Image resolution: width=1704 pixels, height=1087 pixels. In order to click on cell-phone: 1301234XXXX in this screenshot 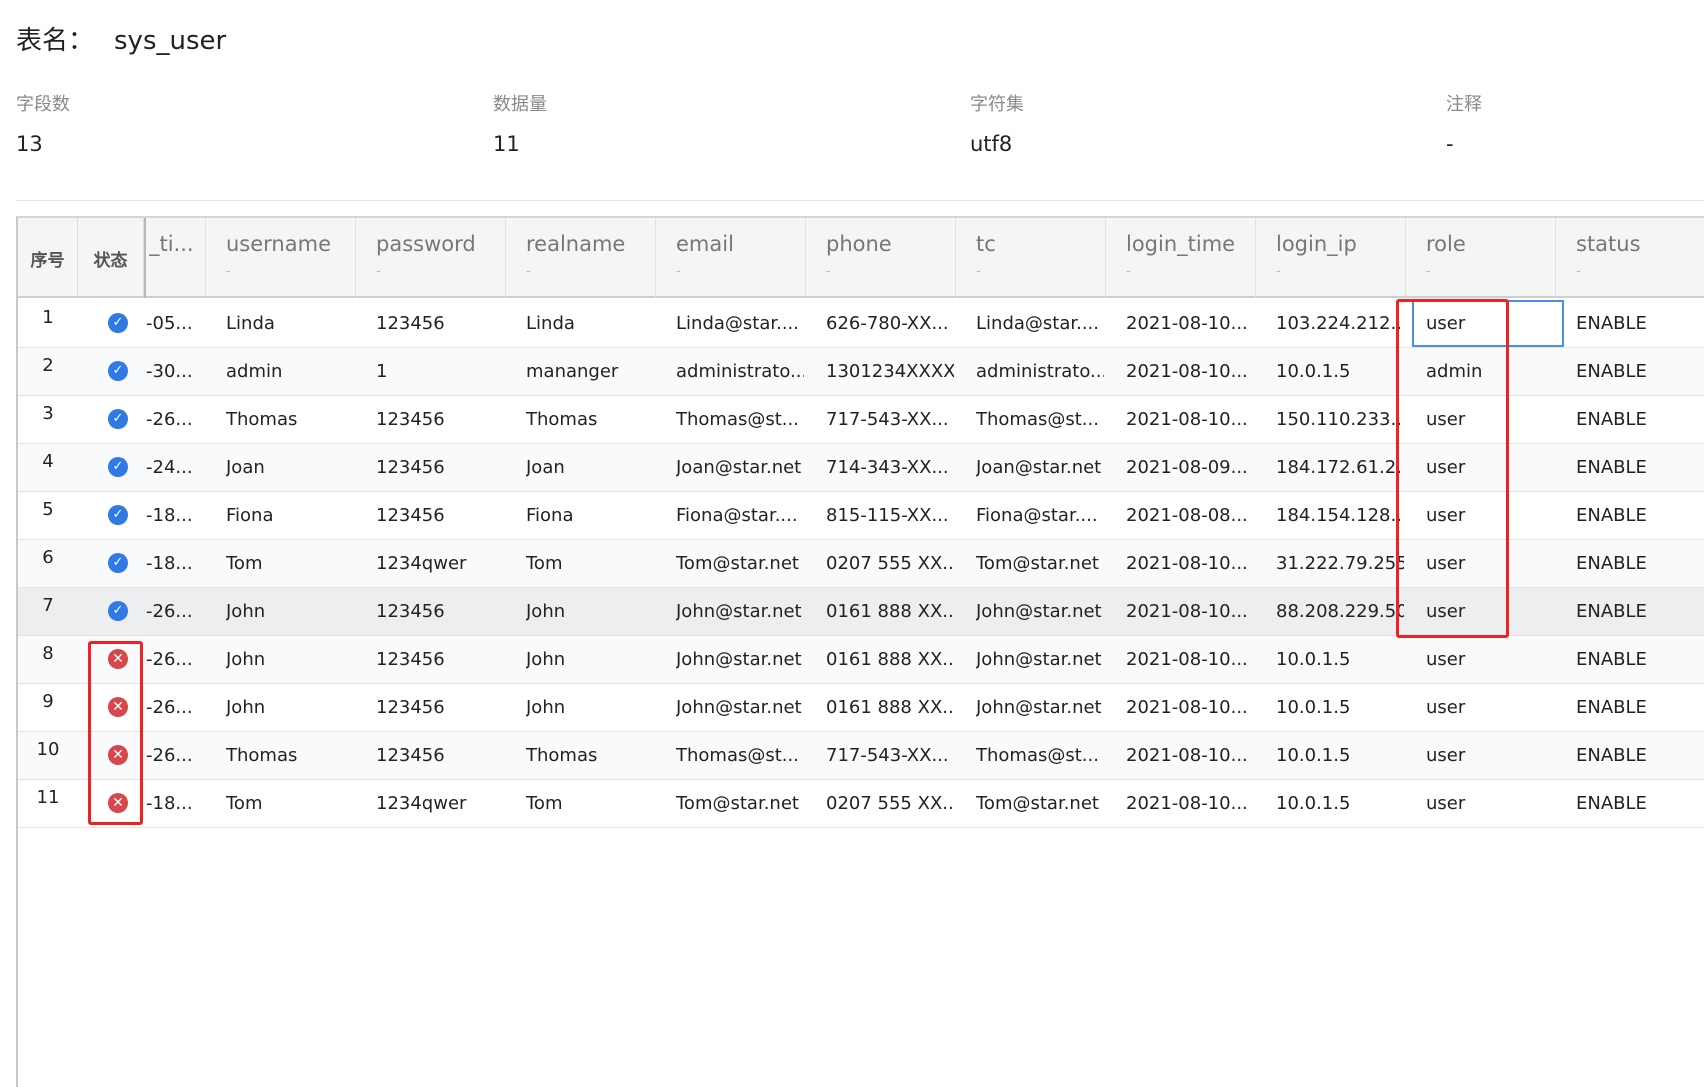, I will do `click(890, 371)`.